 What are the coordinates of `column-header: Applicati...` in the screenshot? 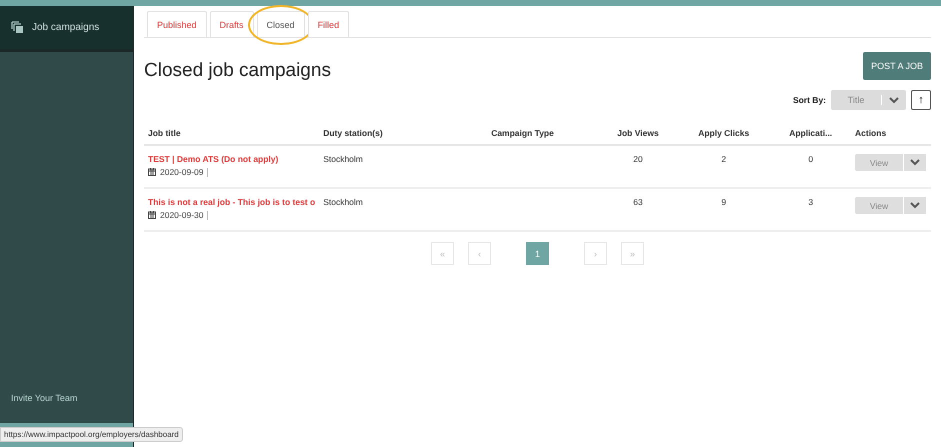 It's located at (810, 133).